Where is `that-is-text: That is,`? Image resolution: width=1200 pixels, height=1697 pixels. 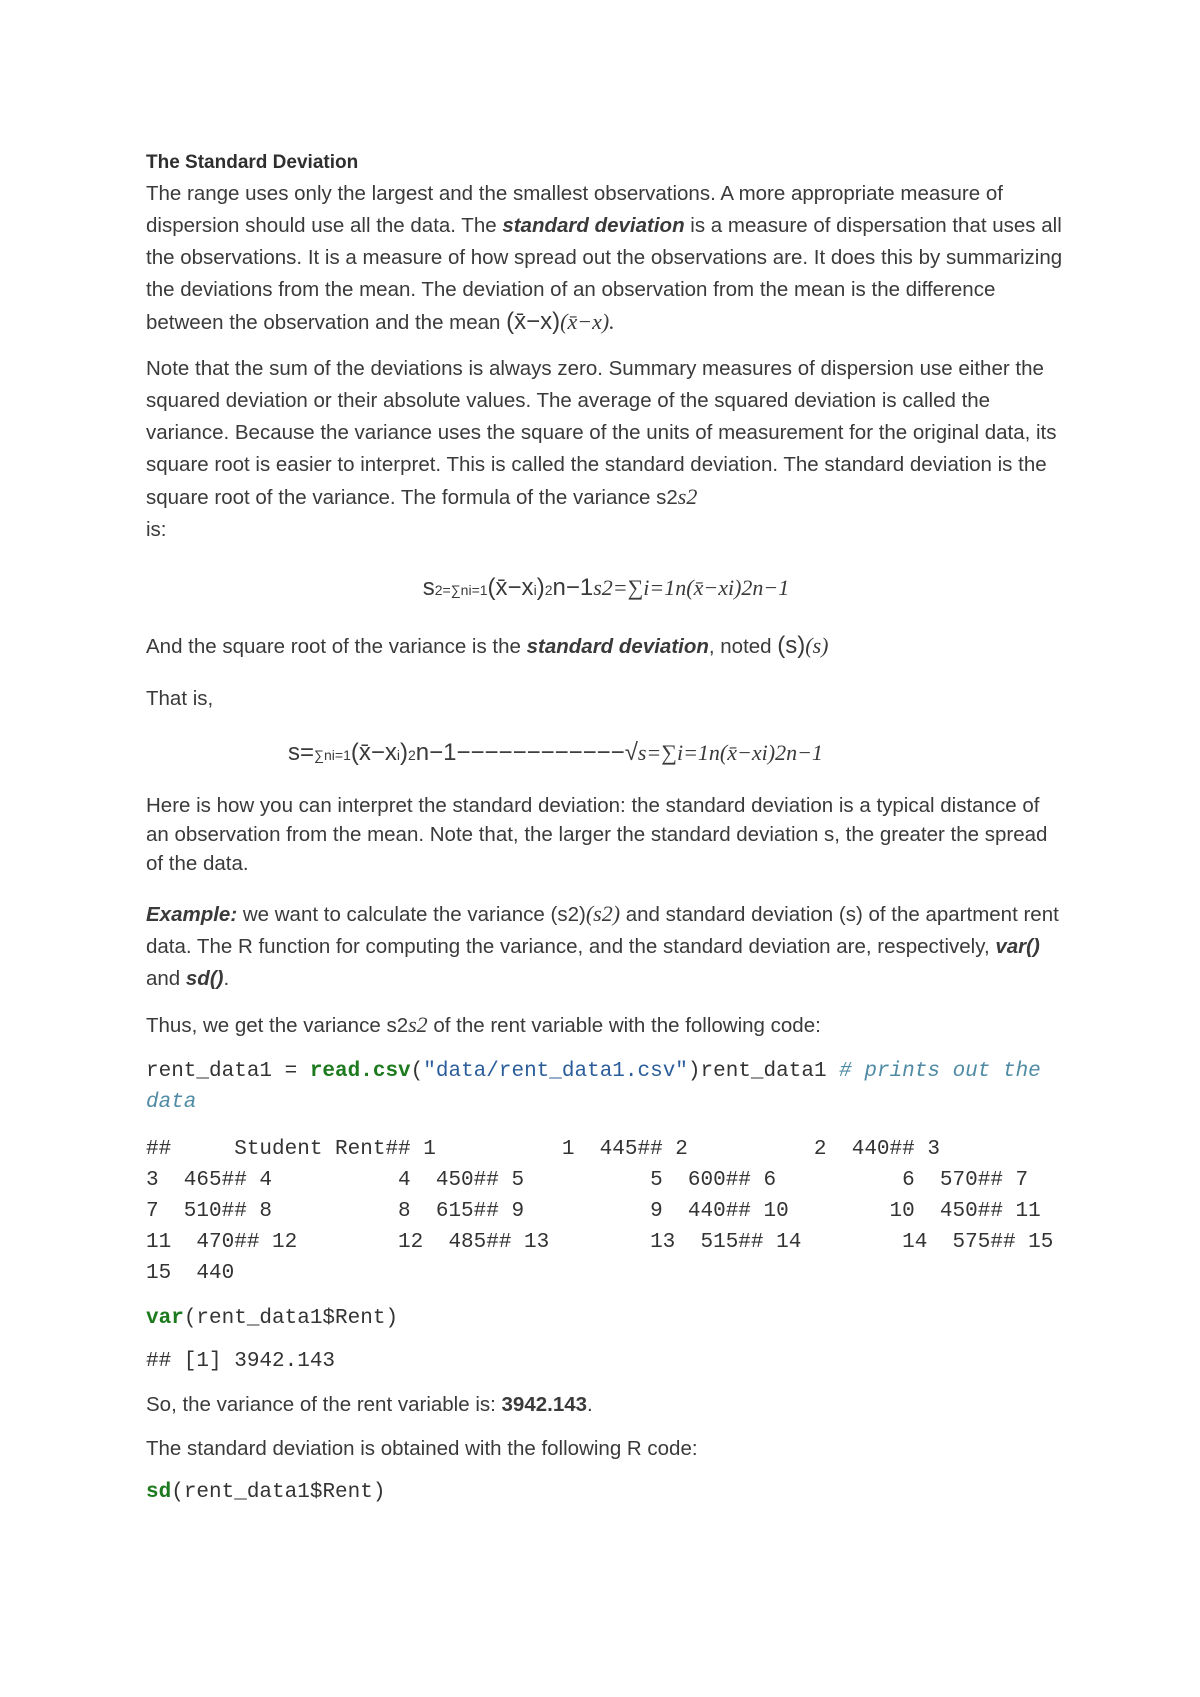 that-is-text: That is, is located at coordinates (180, 698).